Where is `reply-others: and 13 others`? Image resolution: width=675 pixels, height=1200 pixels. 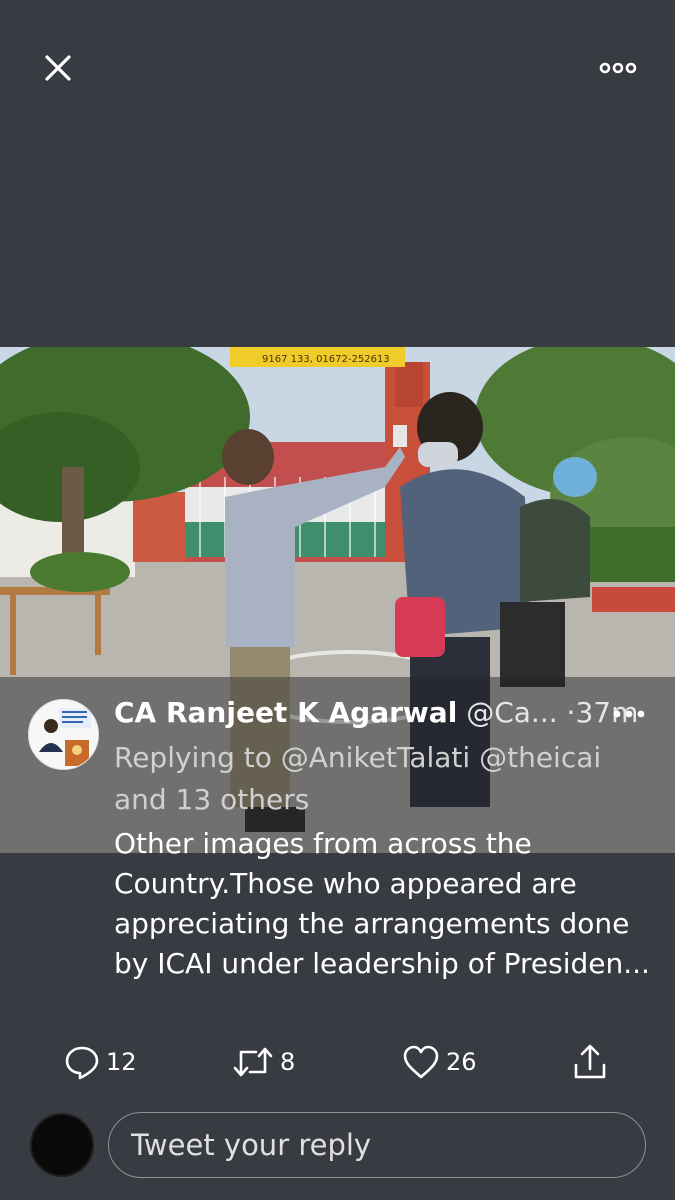
reply-others: and 13 others is located at coordinates (211, 799).